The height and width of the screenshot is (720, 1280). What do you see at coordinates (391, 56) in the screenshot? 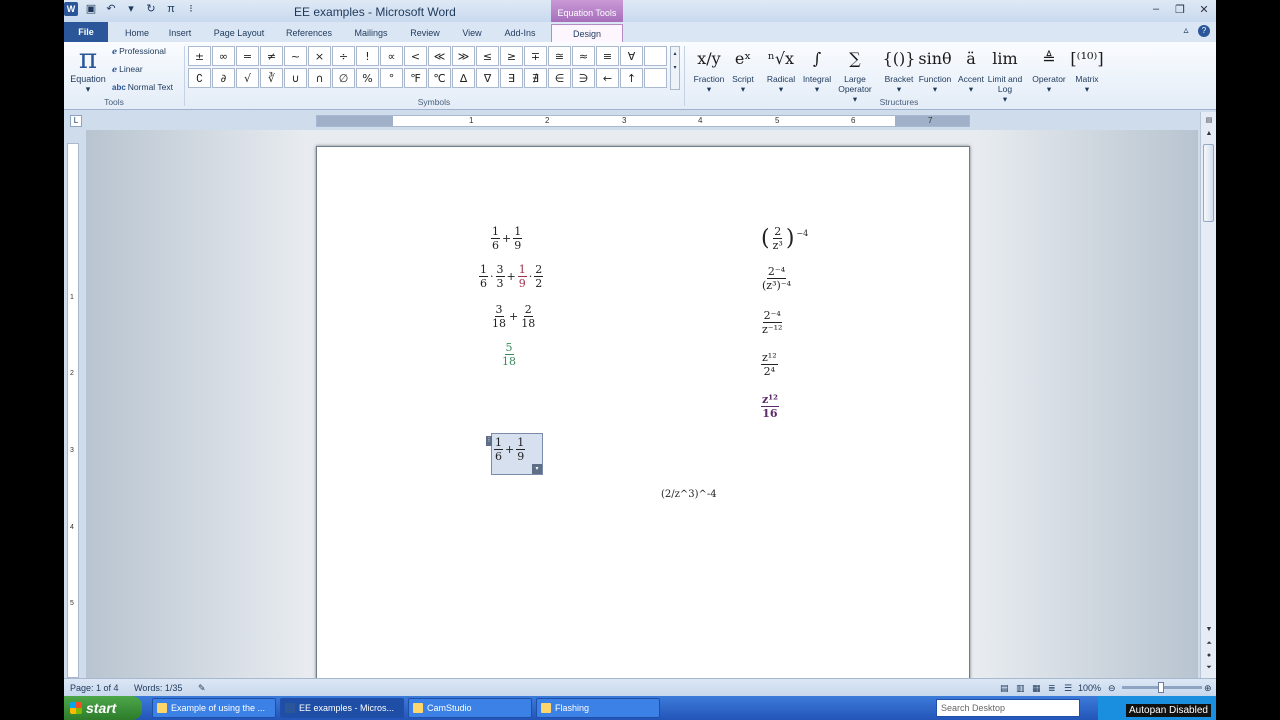
I see `symbol-button: ∝` at bounding box center [391, 56].